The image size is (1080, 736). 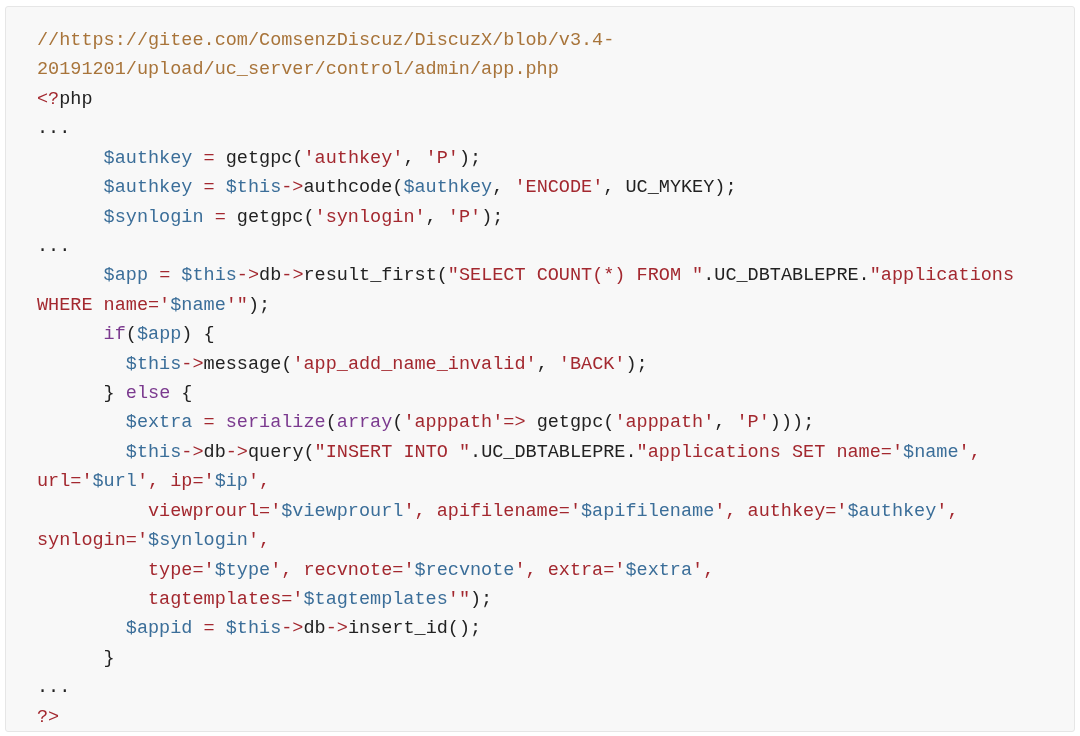 I want to click on code-line: <?php, so click(x=65, y=99).